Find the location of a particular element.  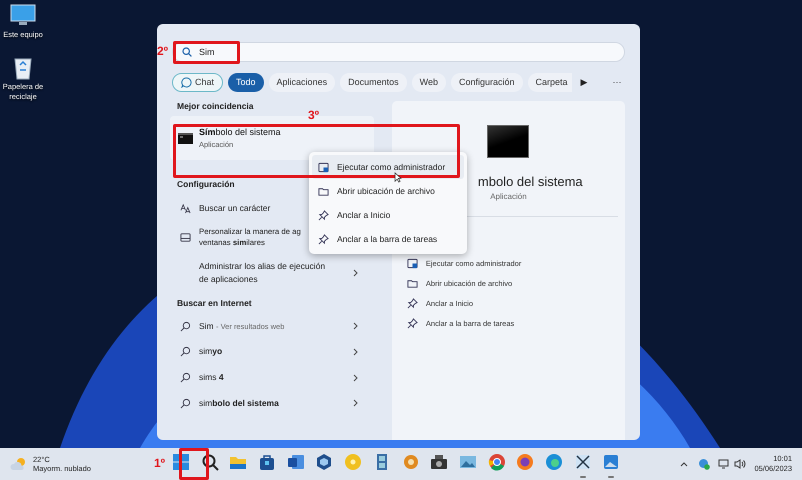

menu-item: Anclar a la barra de tareas is located at coordinates (388, 239).